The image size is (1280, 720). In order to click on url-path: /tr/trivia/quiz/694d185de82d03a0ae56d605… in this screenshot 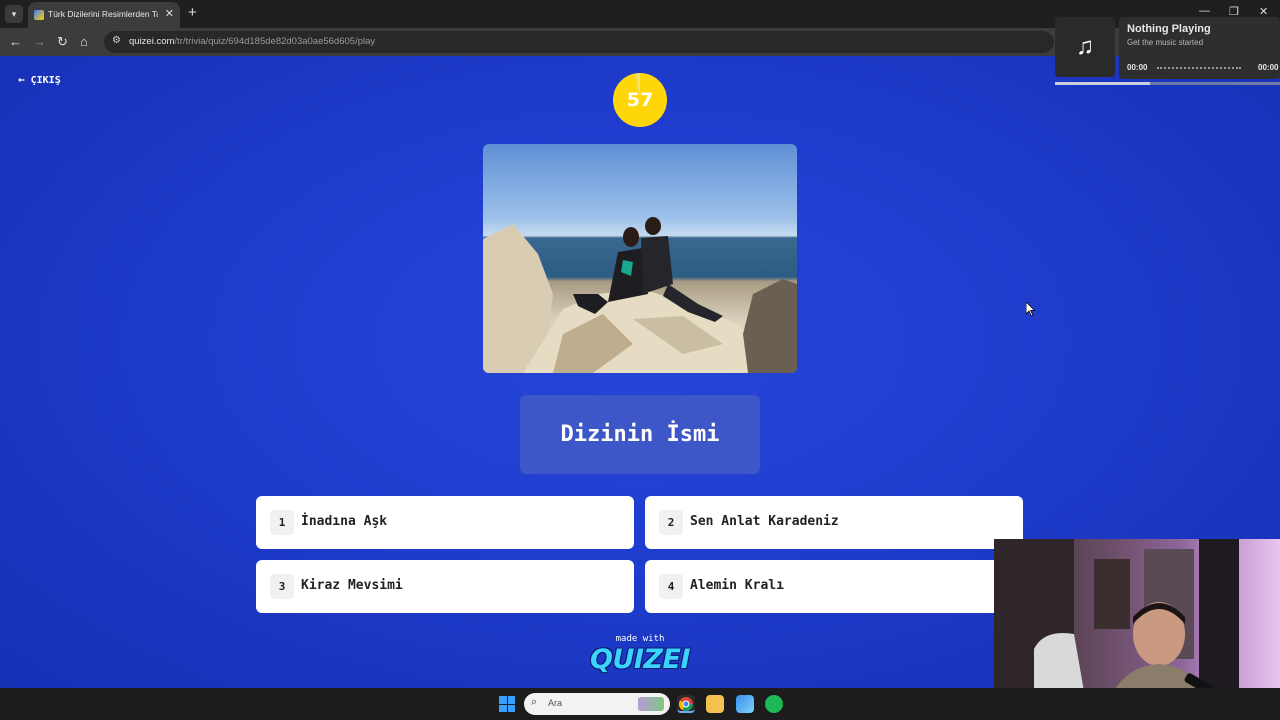, I will do `click(275, 41)`.